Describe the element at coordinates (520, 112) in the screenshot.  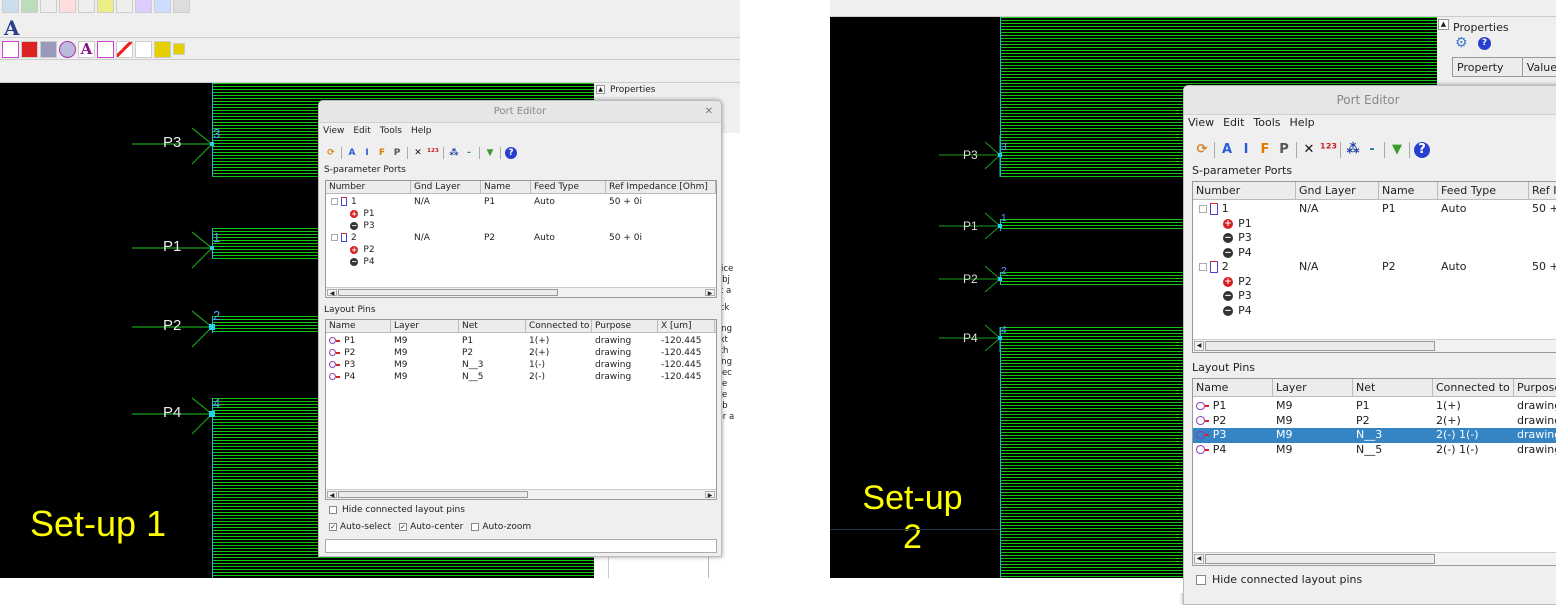
I see `dialog-title-bar: Port Editor ✕` at that location.